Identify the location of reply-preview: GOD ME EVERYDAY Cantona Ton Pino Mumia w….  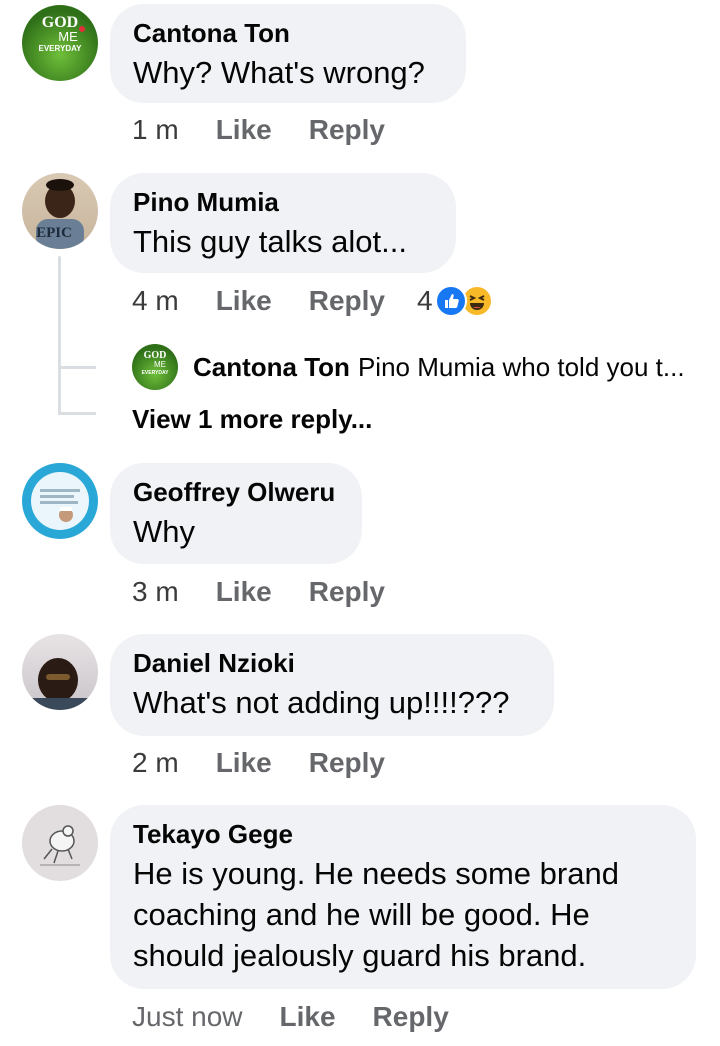
(408, 367).